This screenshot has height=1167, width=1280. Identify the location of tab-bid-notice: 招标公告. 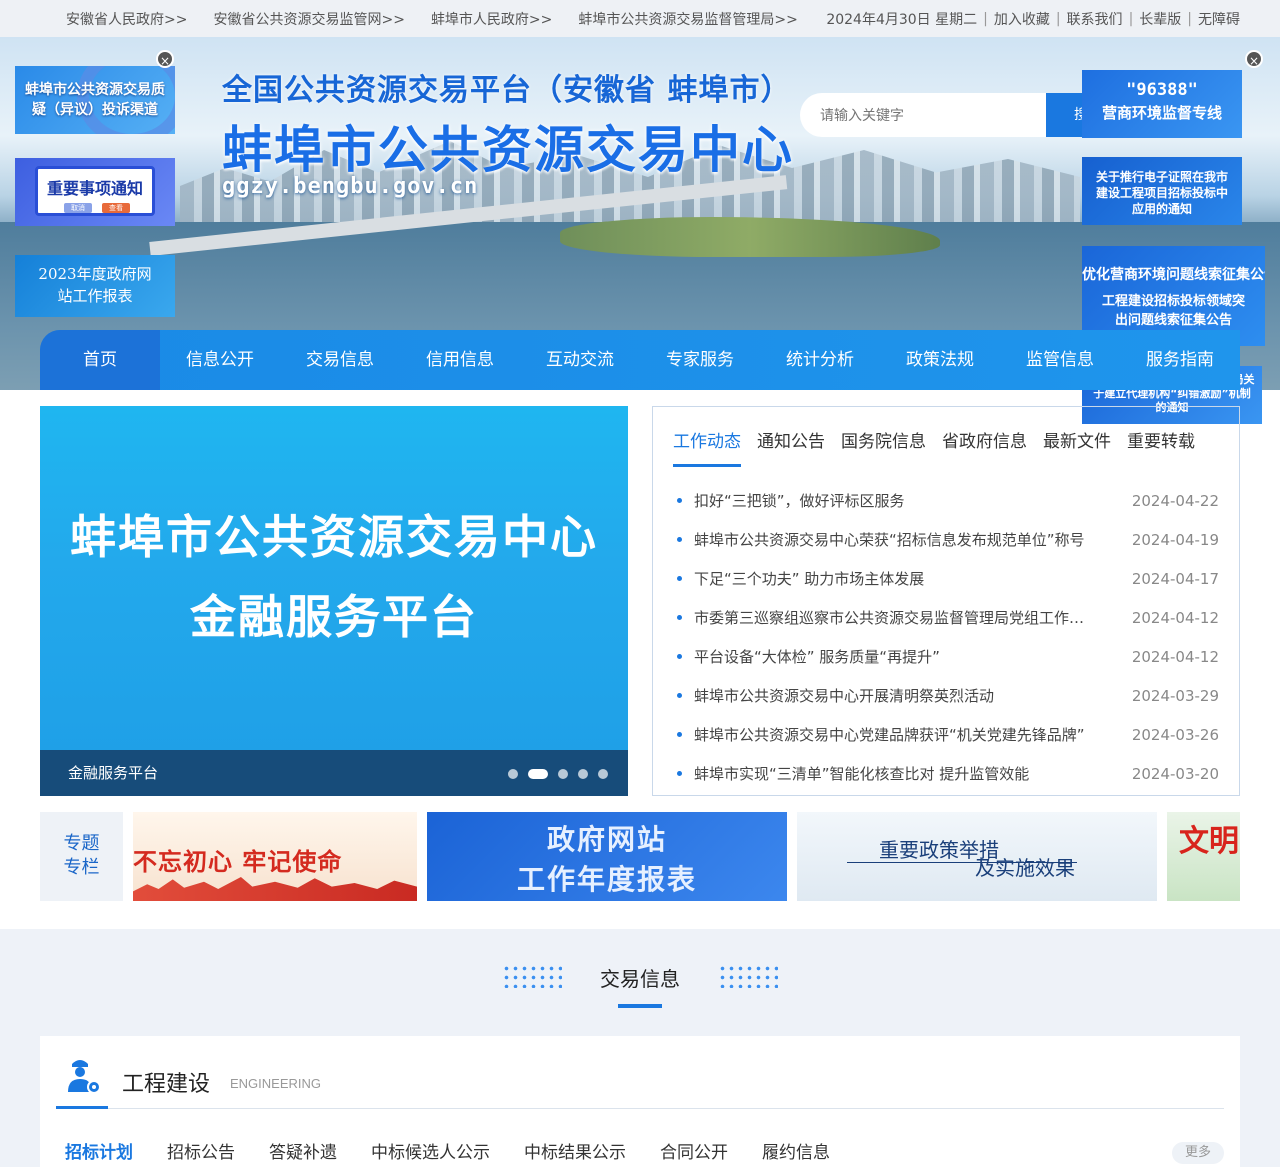
(201, 1150).